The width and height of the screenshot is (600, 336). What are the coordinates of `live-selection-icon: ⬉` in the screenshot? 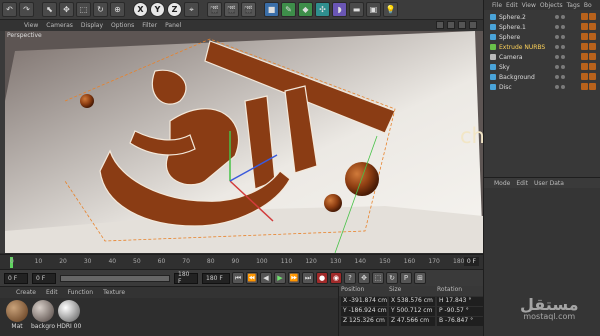 It's located at (49, 9).